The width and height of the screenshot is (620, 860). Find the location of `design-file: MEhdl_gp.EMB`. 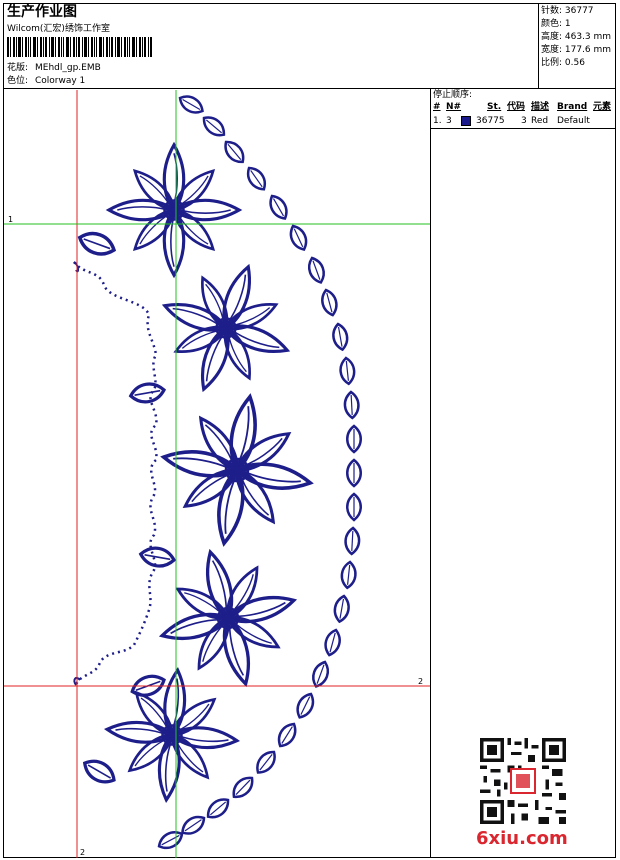

design-file: MEhdl_gp.EMB is located at coordinates (68, 68).